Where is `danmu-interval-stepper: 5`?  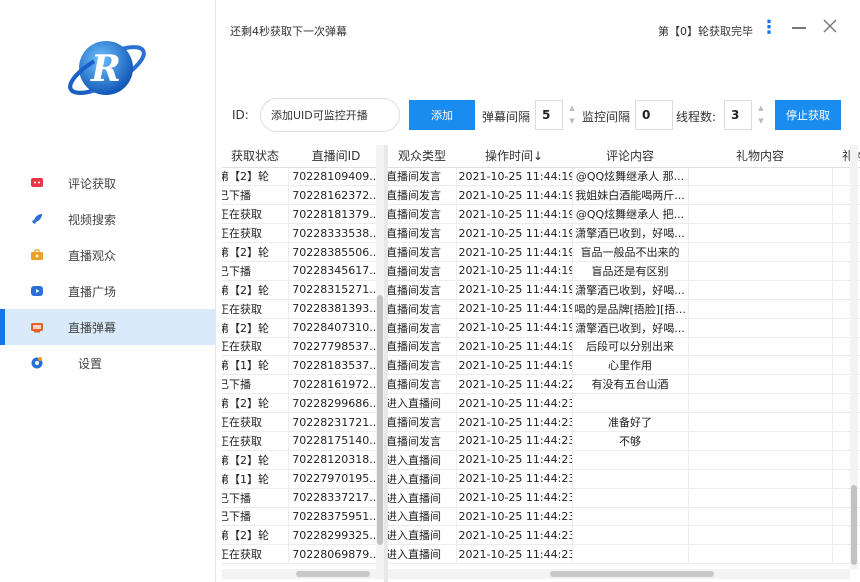 danmu-interval-stepper: 5 is located at coordinates (549, 115).